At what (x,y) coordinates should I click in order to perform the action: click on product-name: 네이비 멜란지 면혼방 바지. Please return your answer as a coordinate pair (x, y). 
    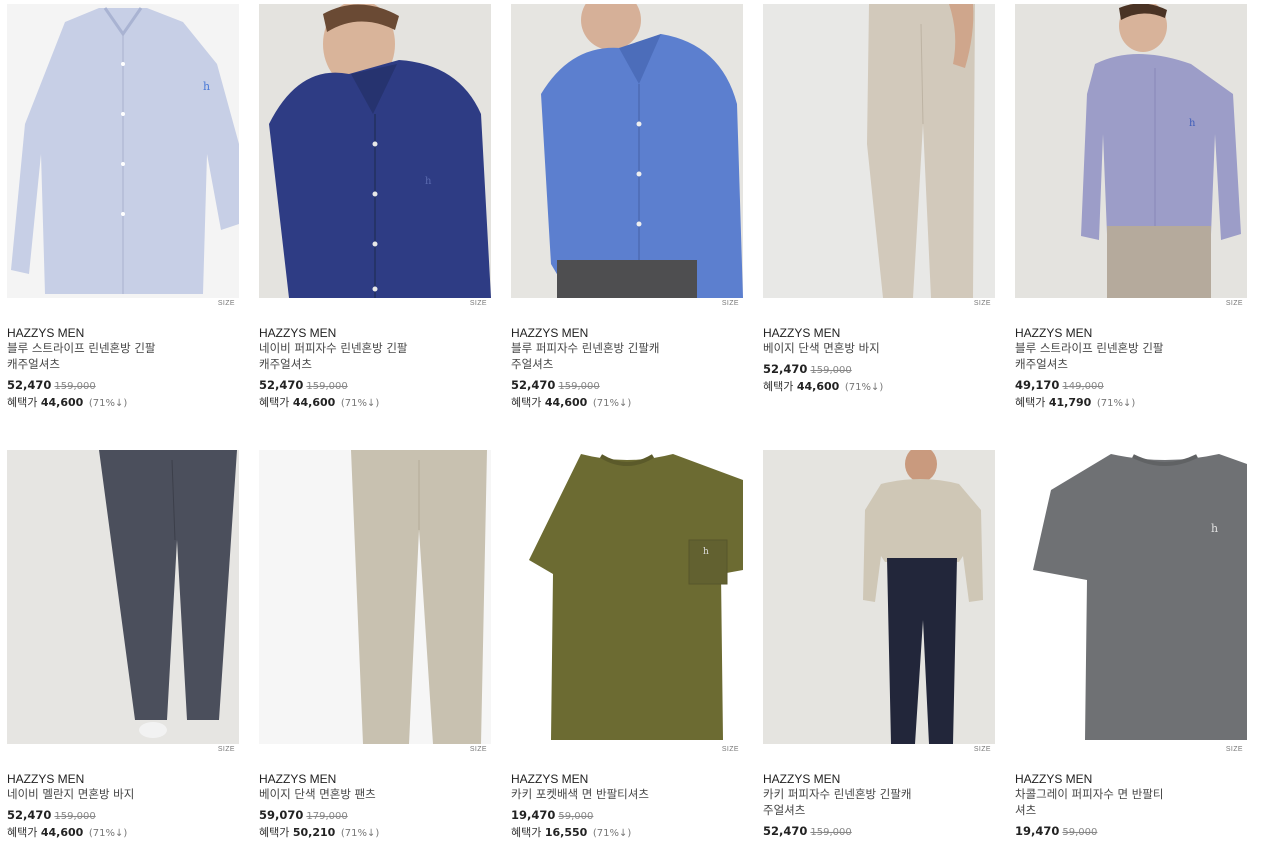
    Looking at the image, I should click on (107, 794).